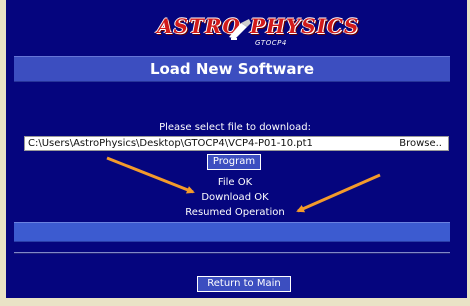 The image size is (470, 306). What do you see at coordinates (420, 143) in the screenshot?
I see `browse-button: Browse..` at bounding box center [420, 143].